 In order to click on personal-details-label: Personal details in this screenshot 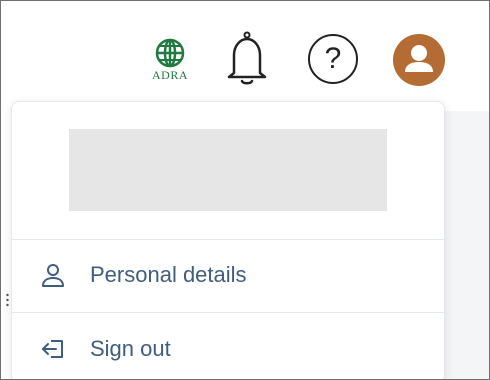, I will do `click(168, 274)`.